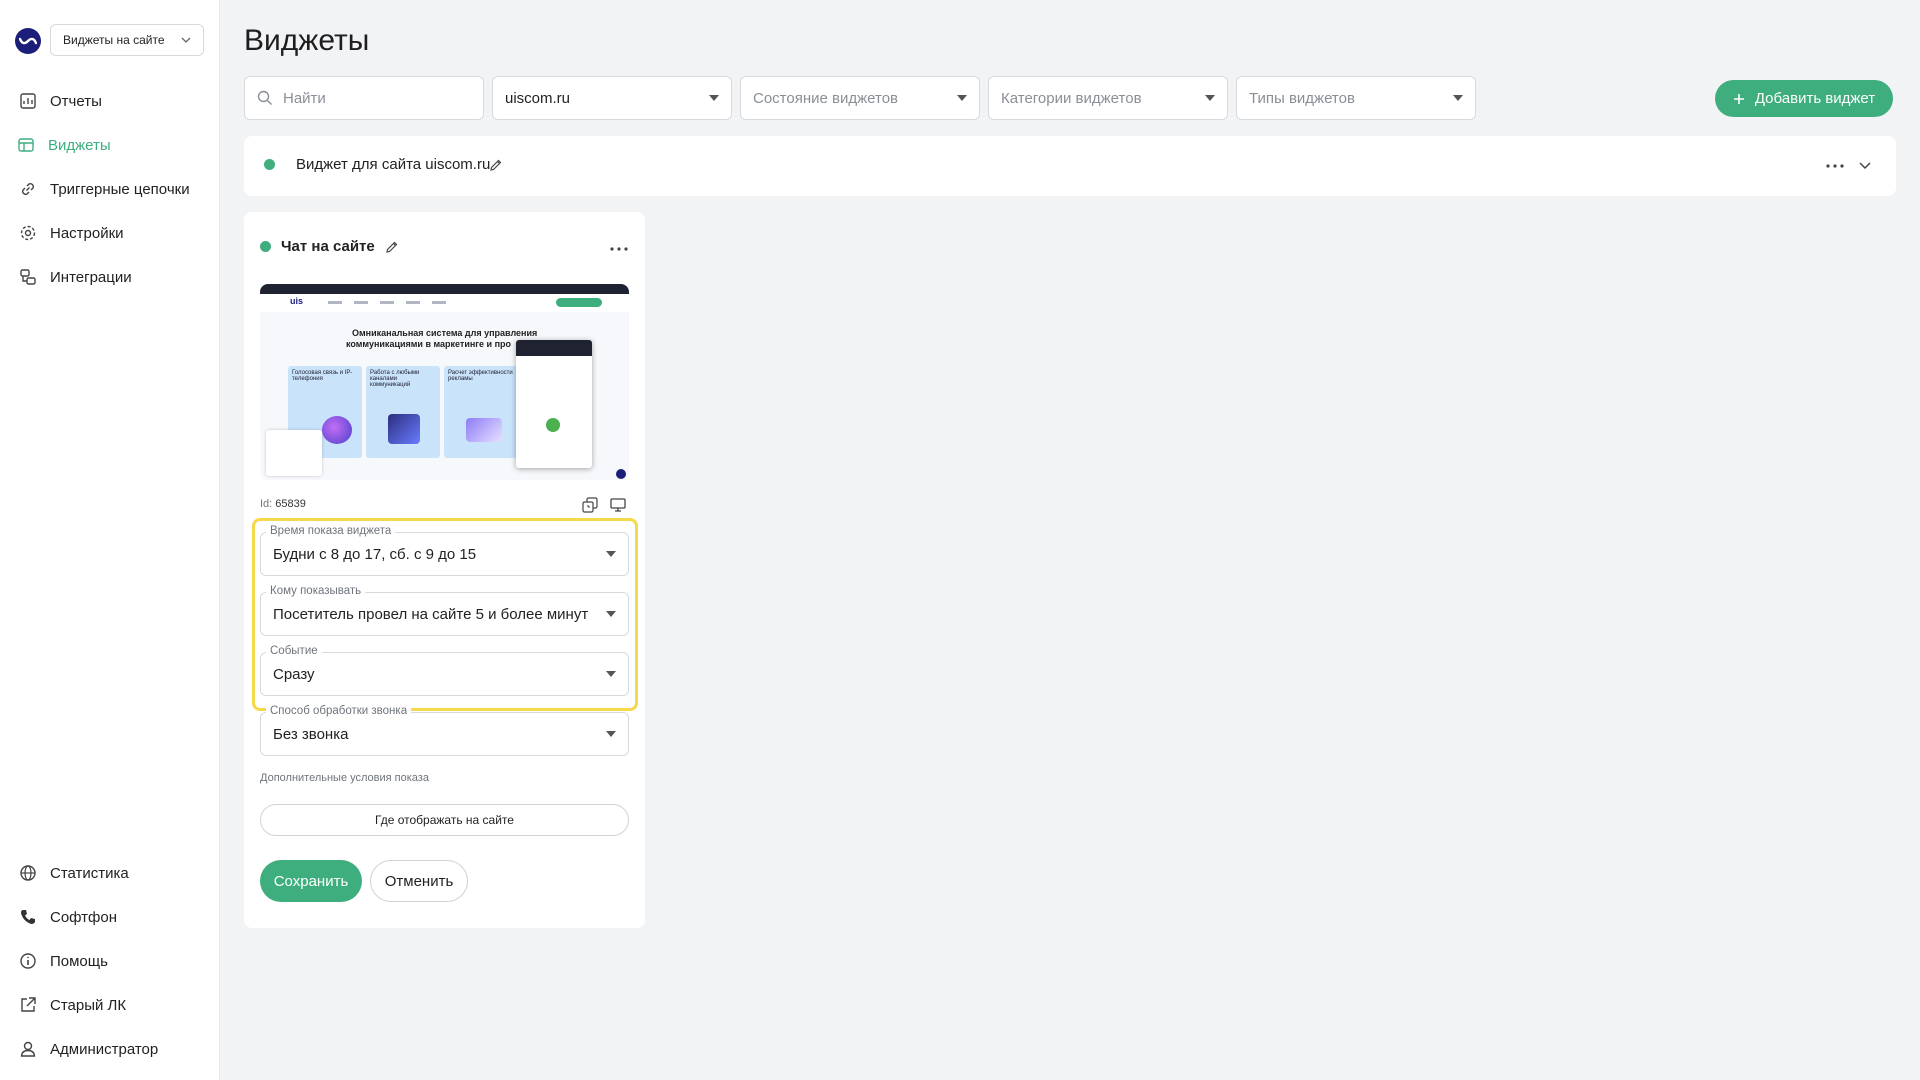 Image resolution: width=1920 pixels, height=1080 pixels. What do you see at coordinates (87, 233) in the screenshot?
I see `sidebar-item-label: Настройки` at bounding box center [87, 233].